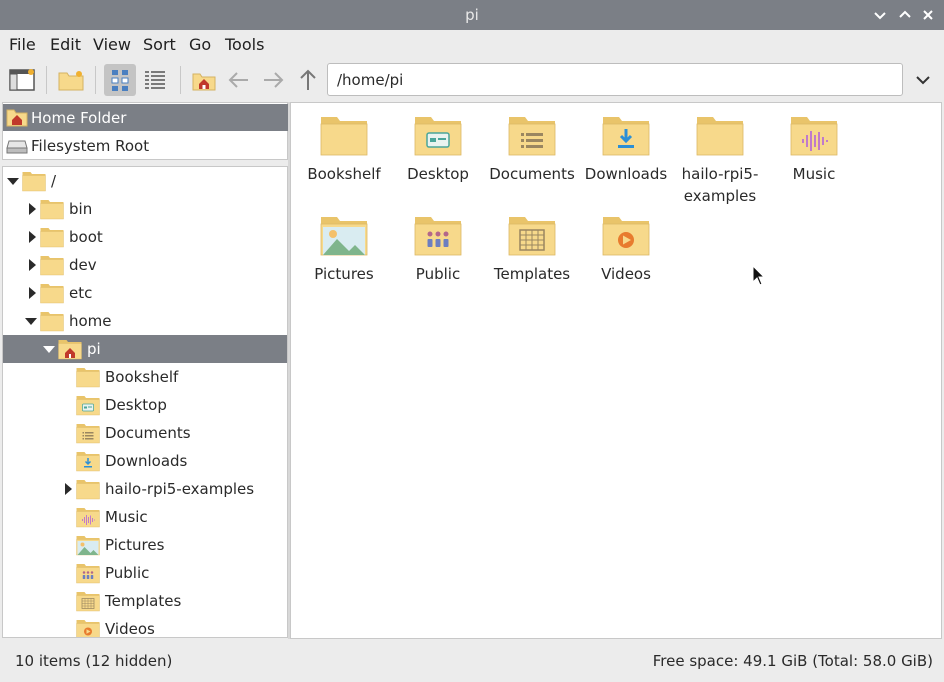 This screenshot has width=944, height=682. I want to click on file-item: Templates, so click(532, 245).